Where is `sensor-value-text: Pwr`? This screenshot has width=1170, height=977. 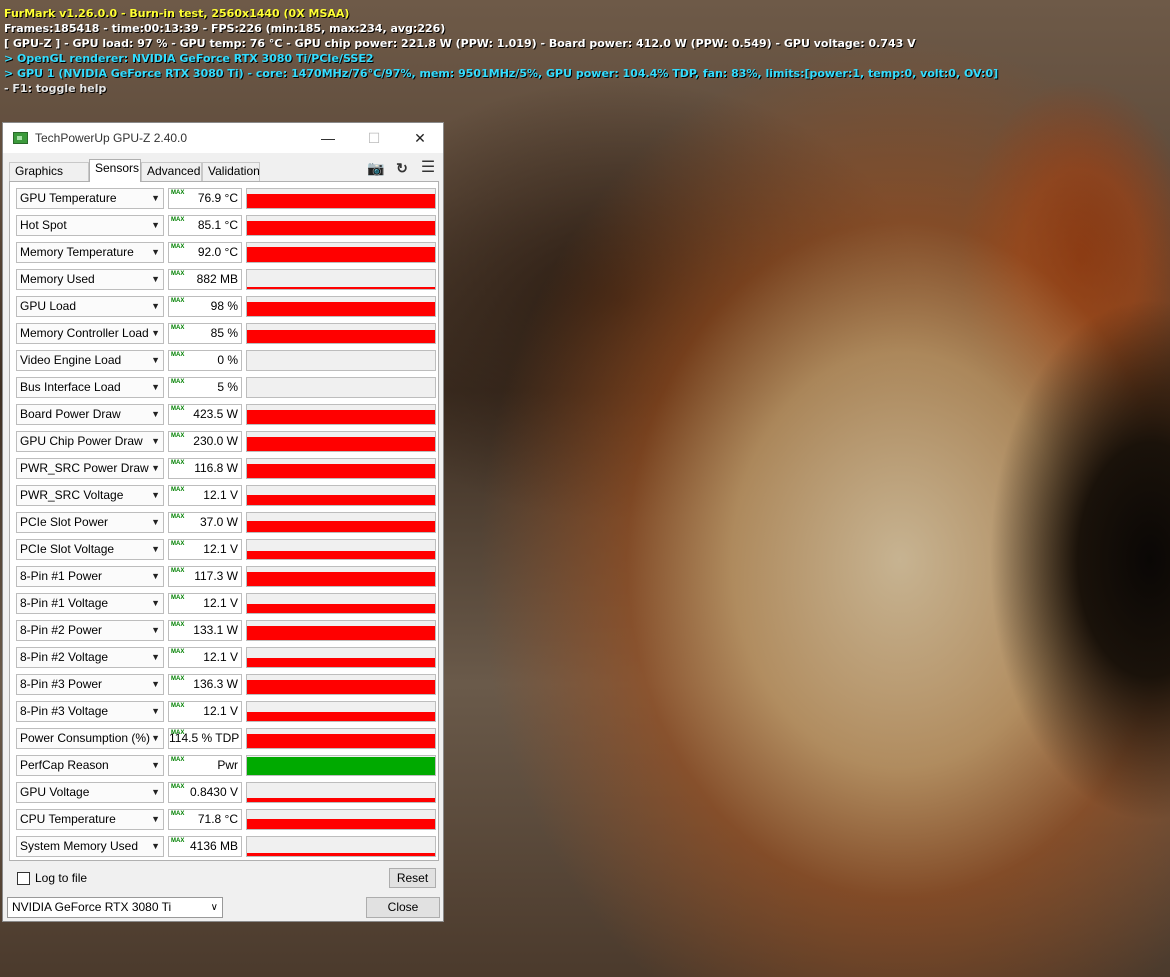 sensor-value-text: Pwr is located at coordinates (227, 765).